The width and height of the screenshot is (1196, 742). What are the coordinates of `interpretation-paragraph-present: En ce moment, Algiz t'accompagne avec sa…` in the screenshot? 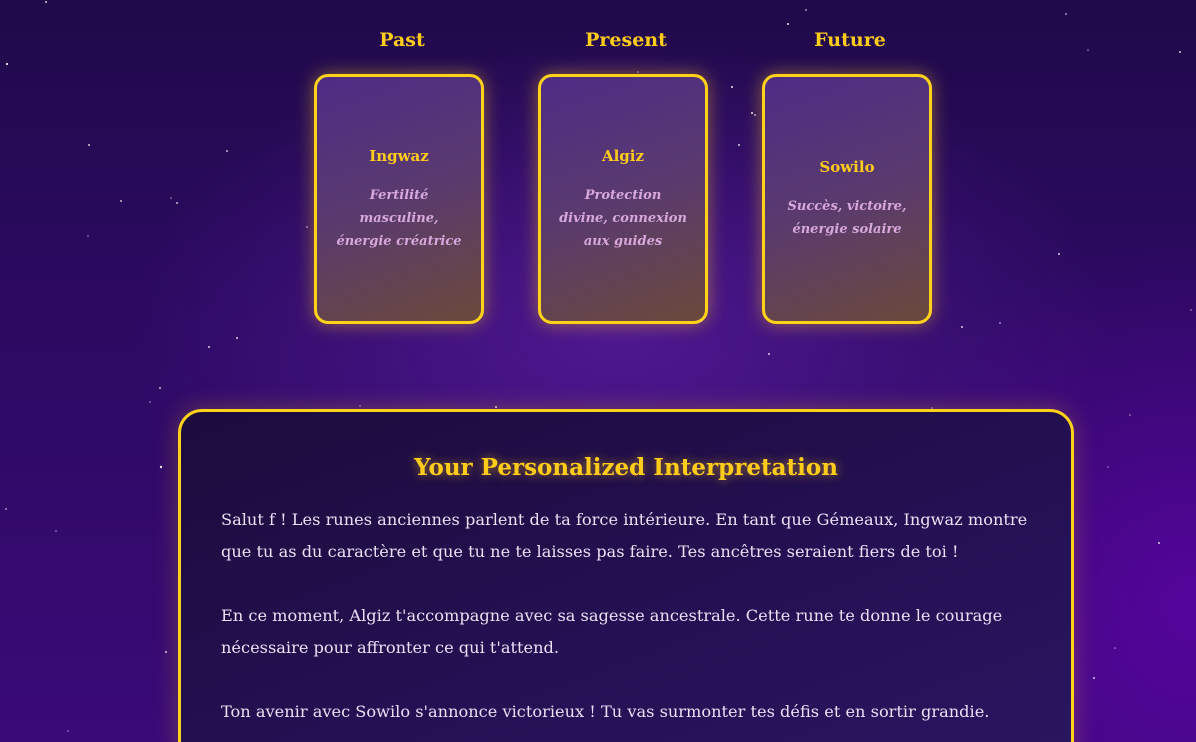 It's located at (612, 631).